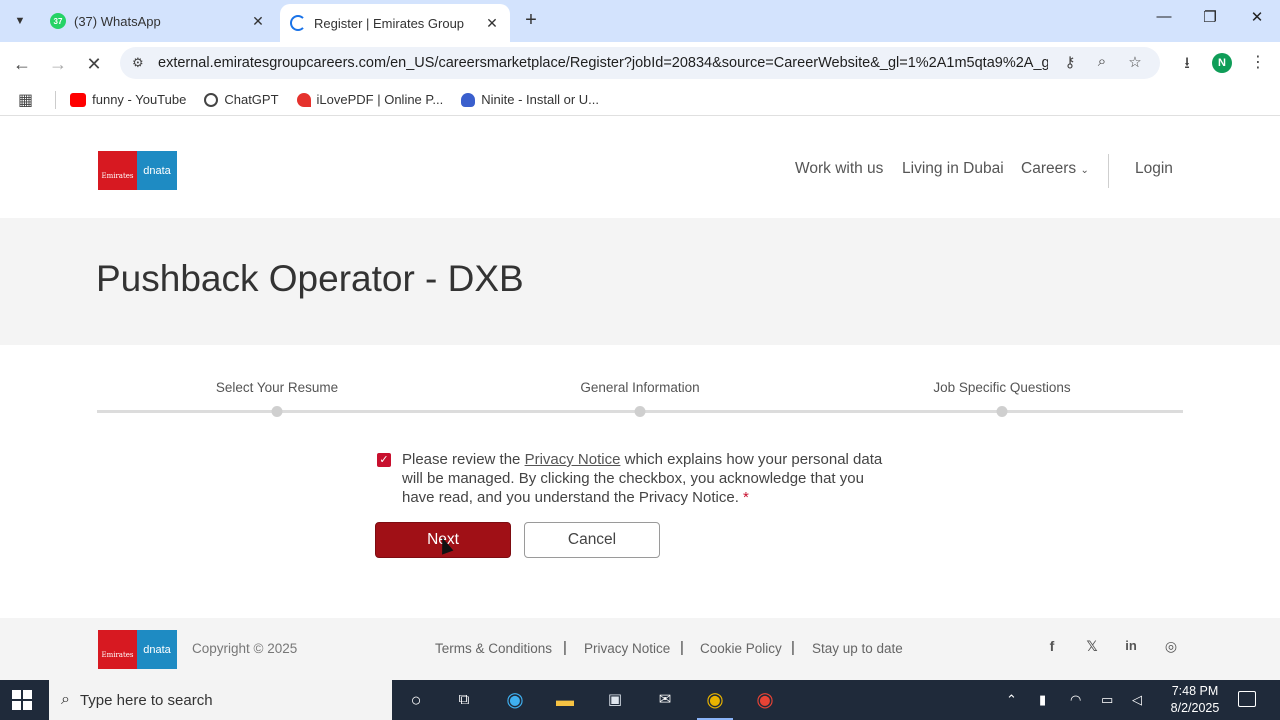 The width and height of the screenshot is (1280, 720). Describe the element at coordinates (640, 387) in the screenshot. I see `step-label-general: General Information` at that location.